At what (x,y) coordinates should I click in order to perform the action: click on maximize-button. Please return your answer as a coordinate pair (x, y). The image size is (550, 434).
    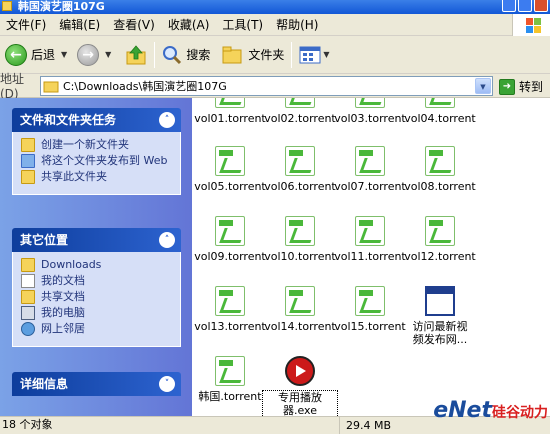
    Looking at the image, I should click on (525, 6).